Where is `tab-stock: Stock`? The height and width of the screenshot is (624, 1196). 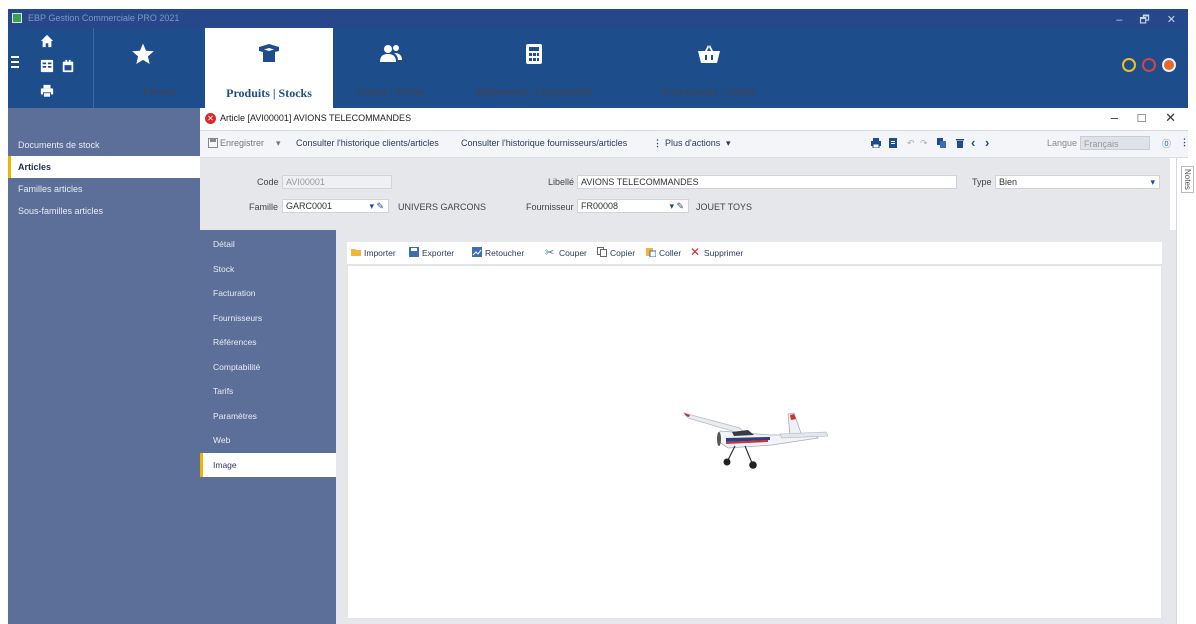
tab-stock: Stock is located at coordinates (268, 269).